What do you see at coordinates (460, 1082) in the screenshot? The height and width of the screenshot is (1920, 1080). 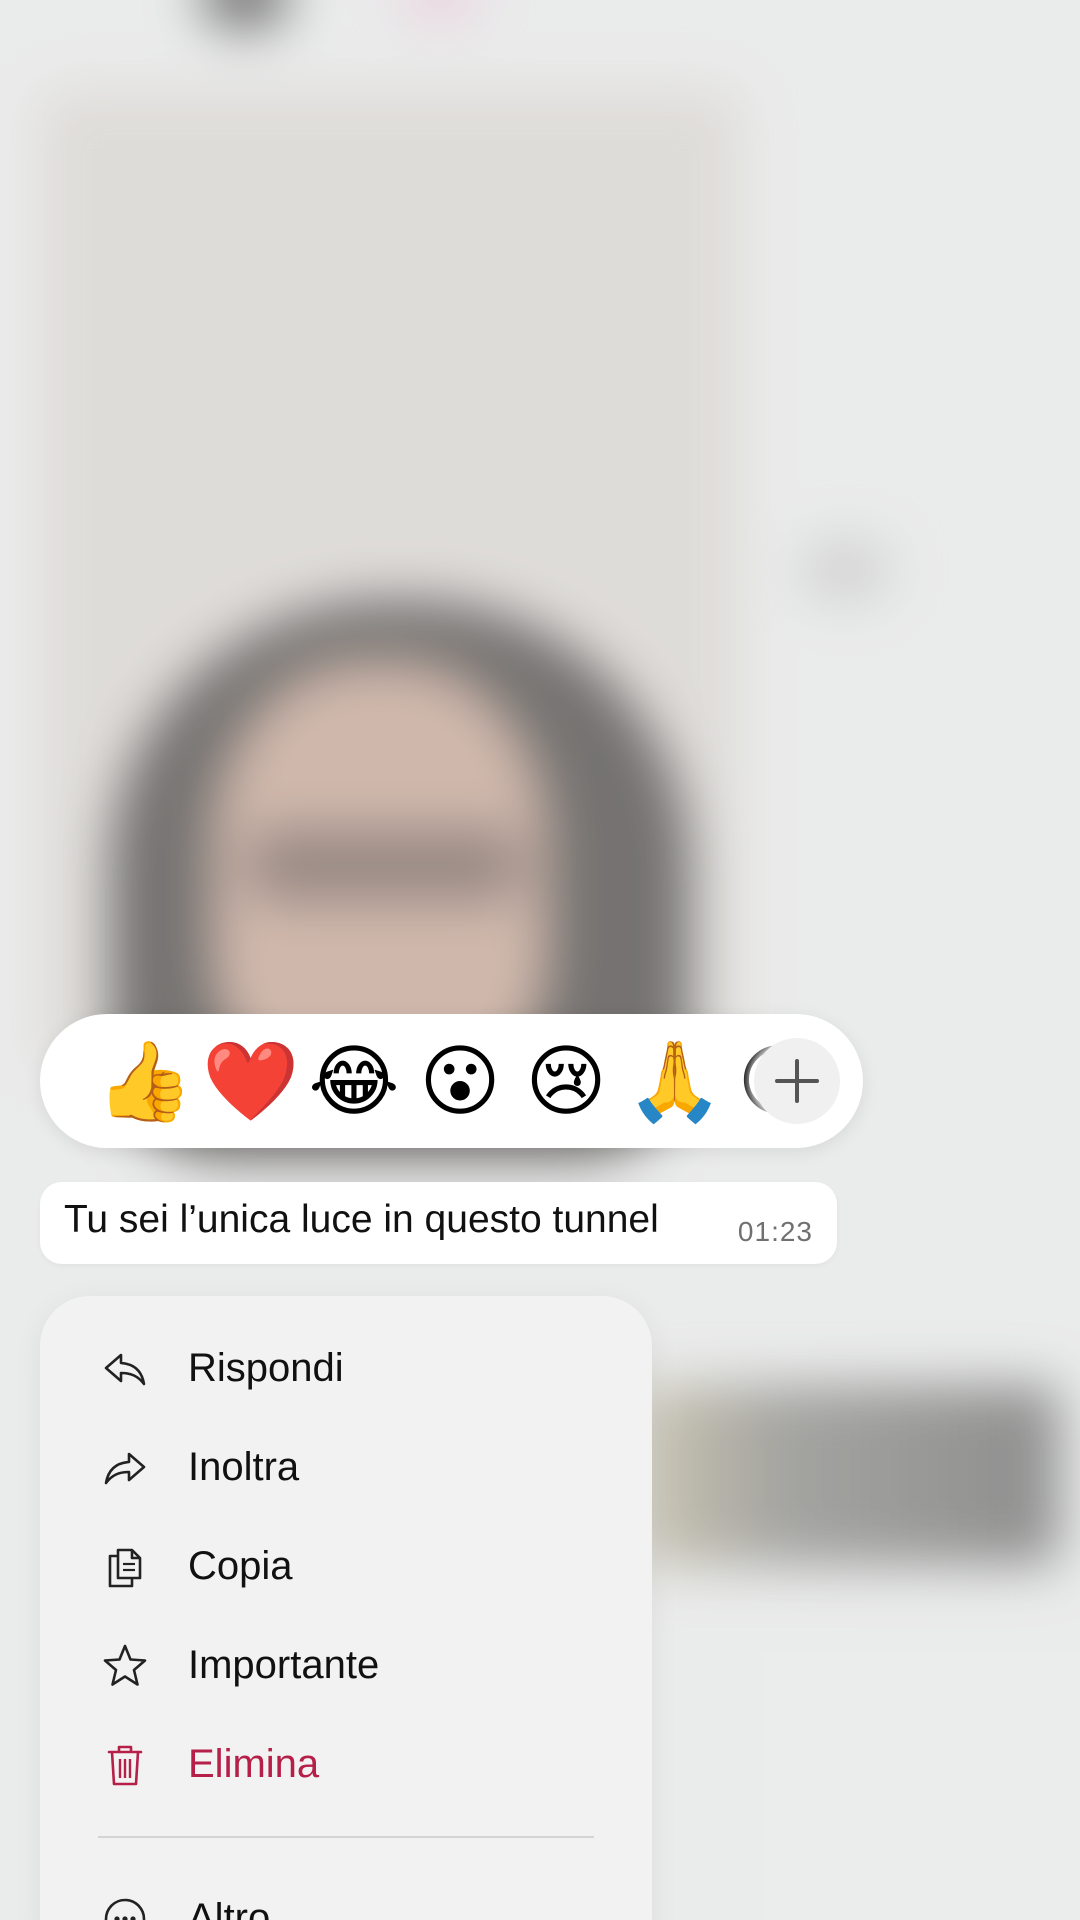 I see `reaction-surprised: 😮` at bounding box center [460, 1082].